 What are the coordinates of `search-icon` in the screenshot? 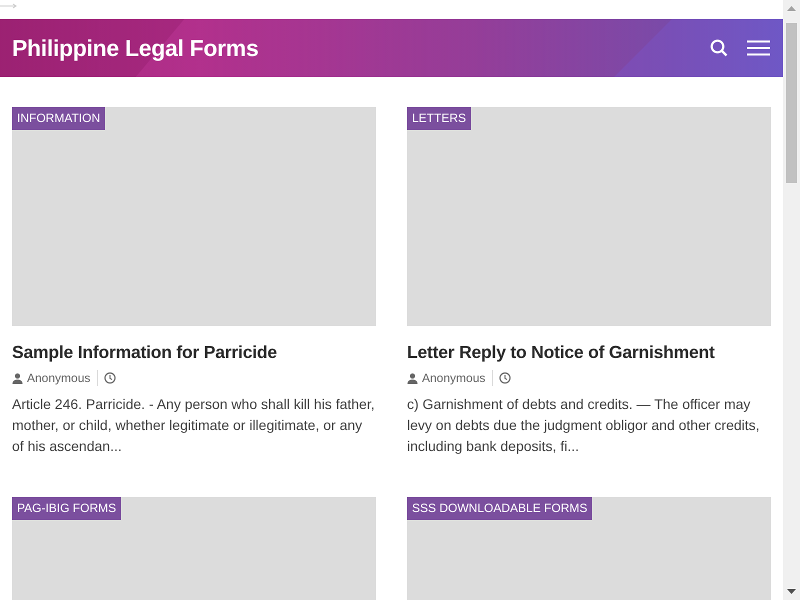 It's located at (719, 48).